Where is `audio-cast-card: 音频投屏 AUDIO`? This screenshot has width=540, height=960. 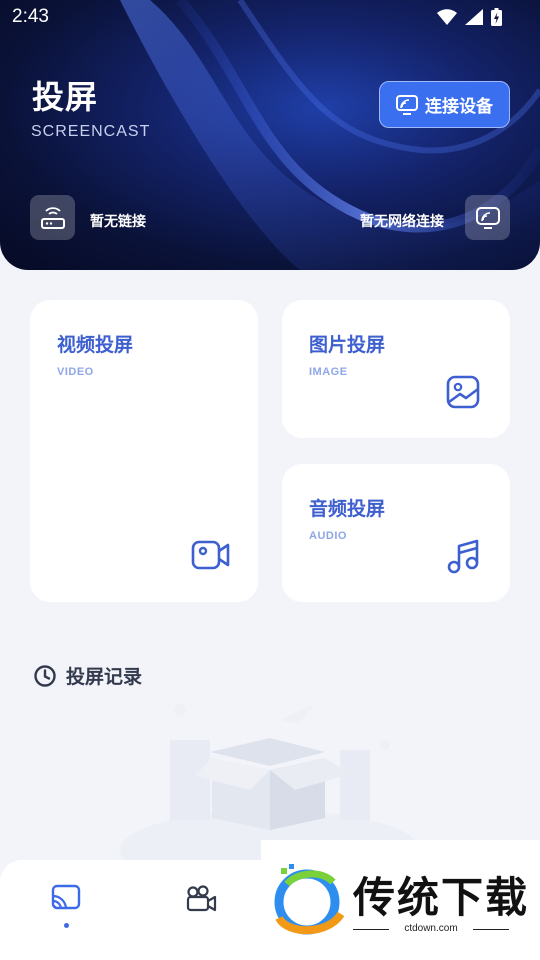
audio-cast-card: 音频投屏 AUDIO is located at coordinates (396, 533).